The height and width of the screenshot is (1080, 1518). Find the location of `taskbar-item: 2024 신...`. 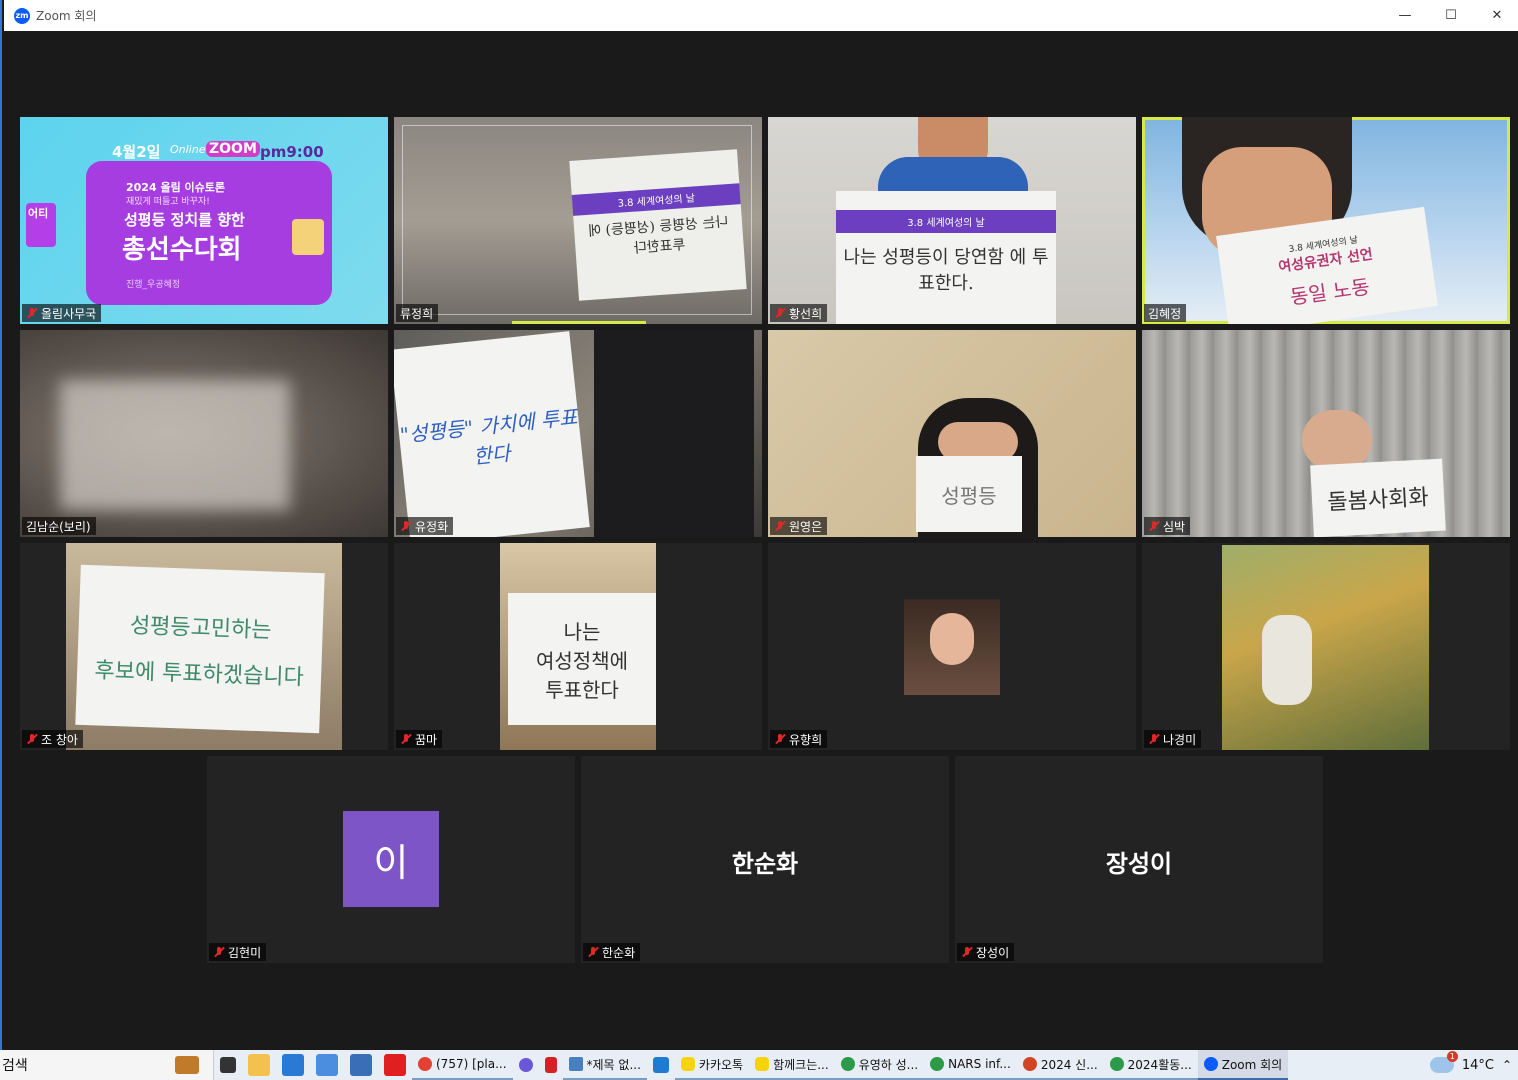

taskbar-item: 2024 신... is located at coordinates (1060, 1065).